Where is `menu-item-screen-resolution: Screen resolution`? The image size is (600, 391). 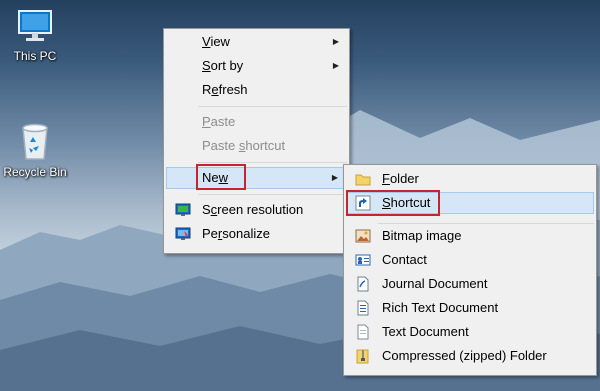
menu-item-screen-resolution: Screen resolution is located at coordinates (256, 210).